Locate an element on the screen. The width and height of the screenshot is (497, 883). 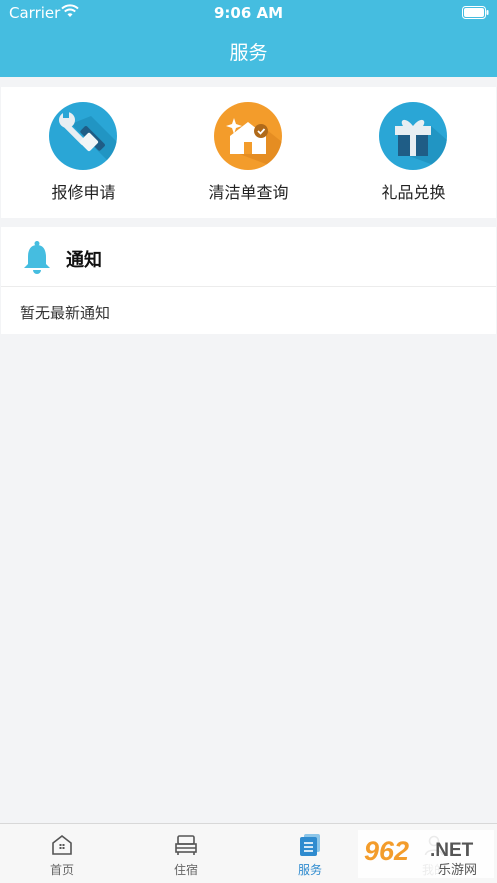
gift-exchange-button: 礼品兑换 is located at coordinates (413, 152).